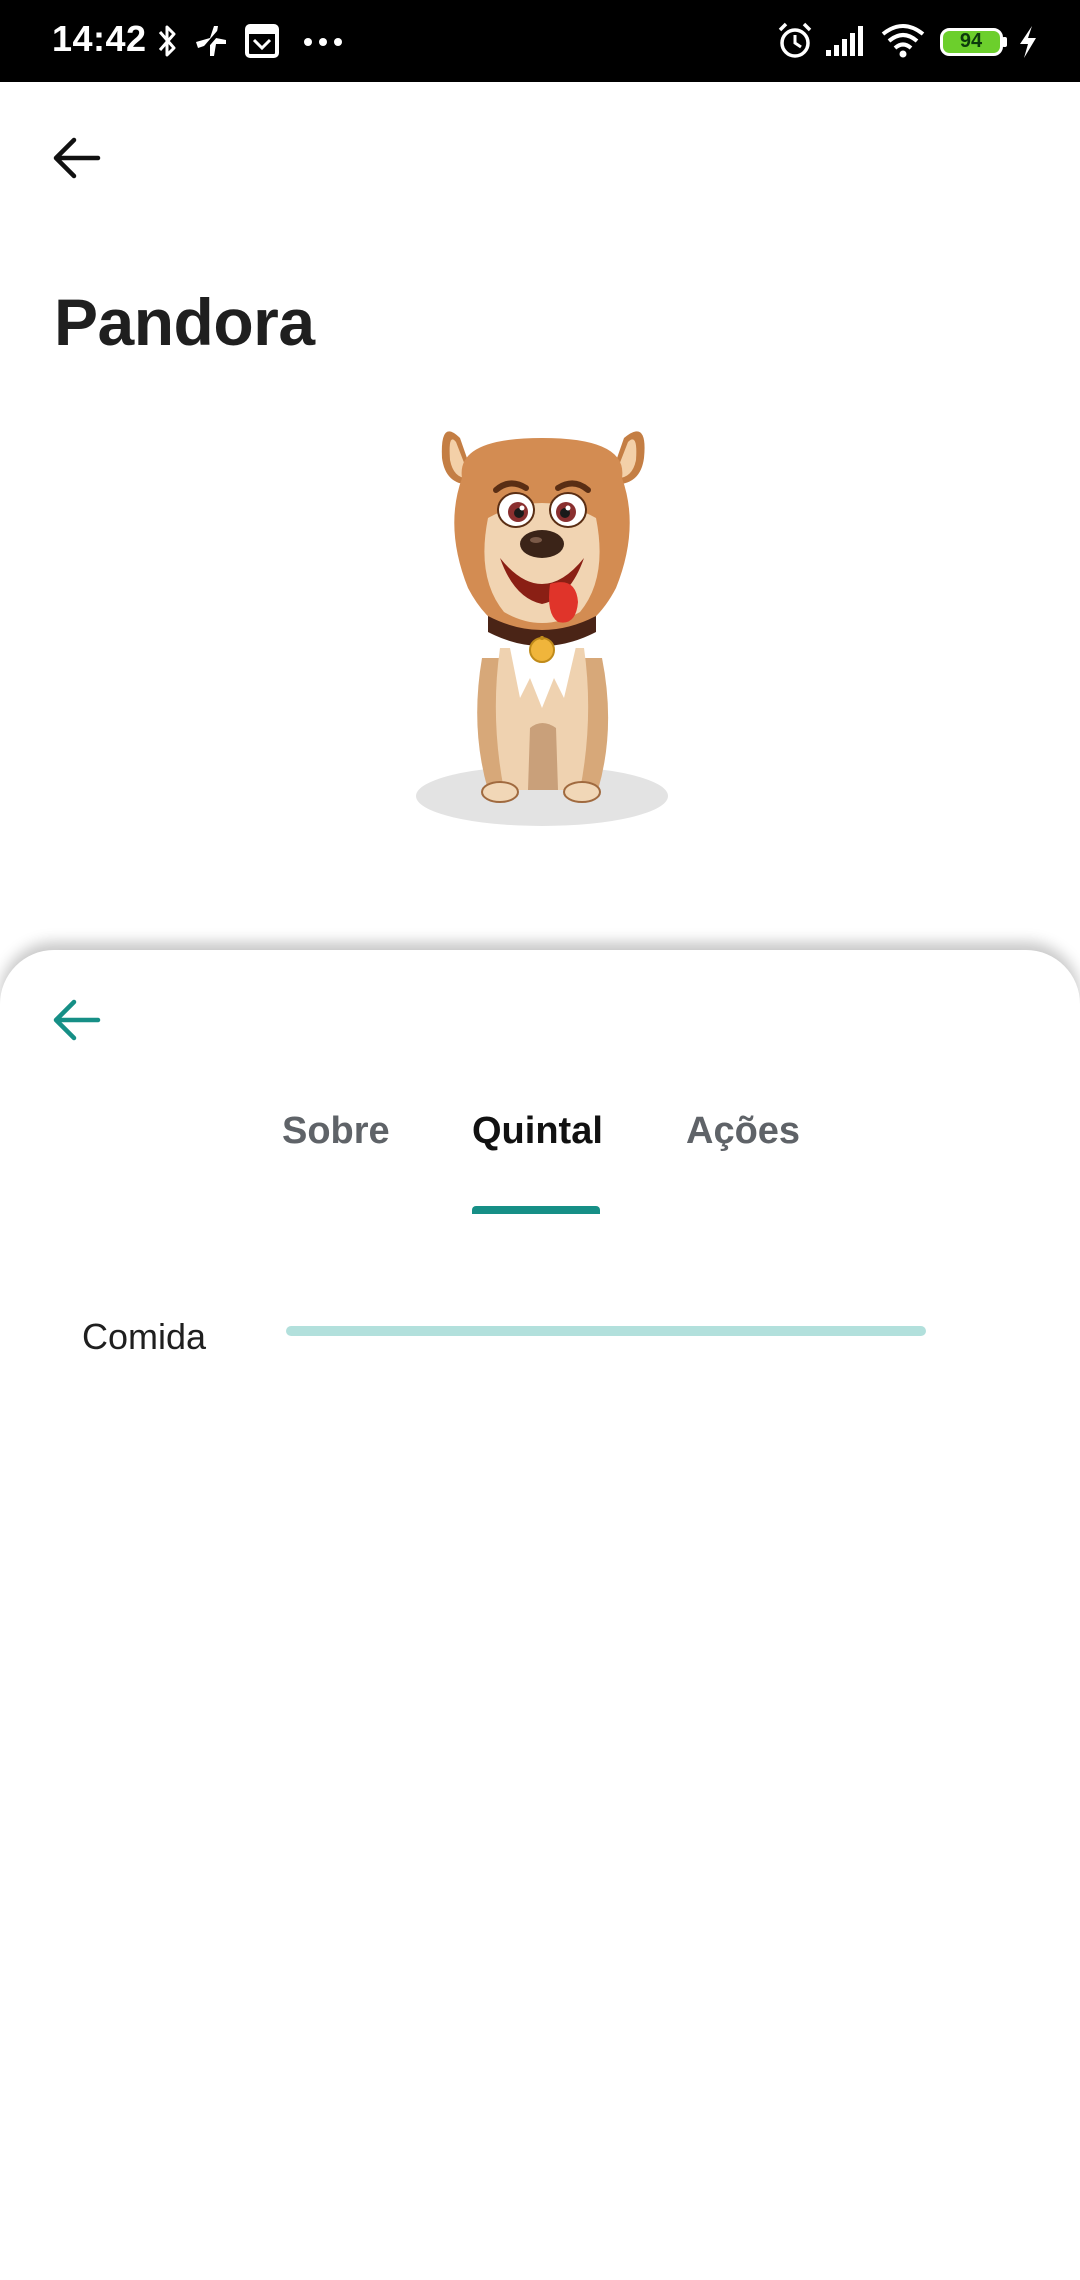 The height and width of the screenshot is (2280, 1080). I want to click on calendar-icon, so click(262, 41).